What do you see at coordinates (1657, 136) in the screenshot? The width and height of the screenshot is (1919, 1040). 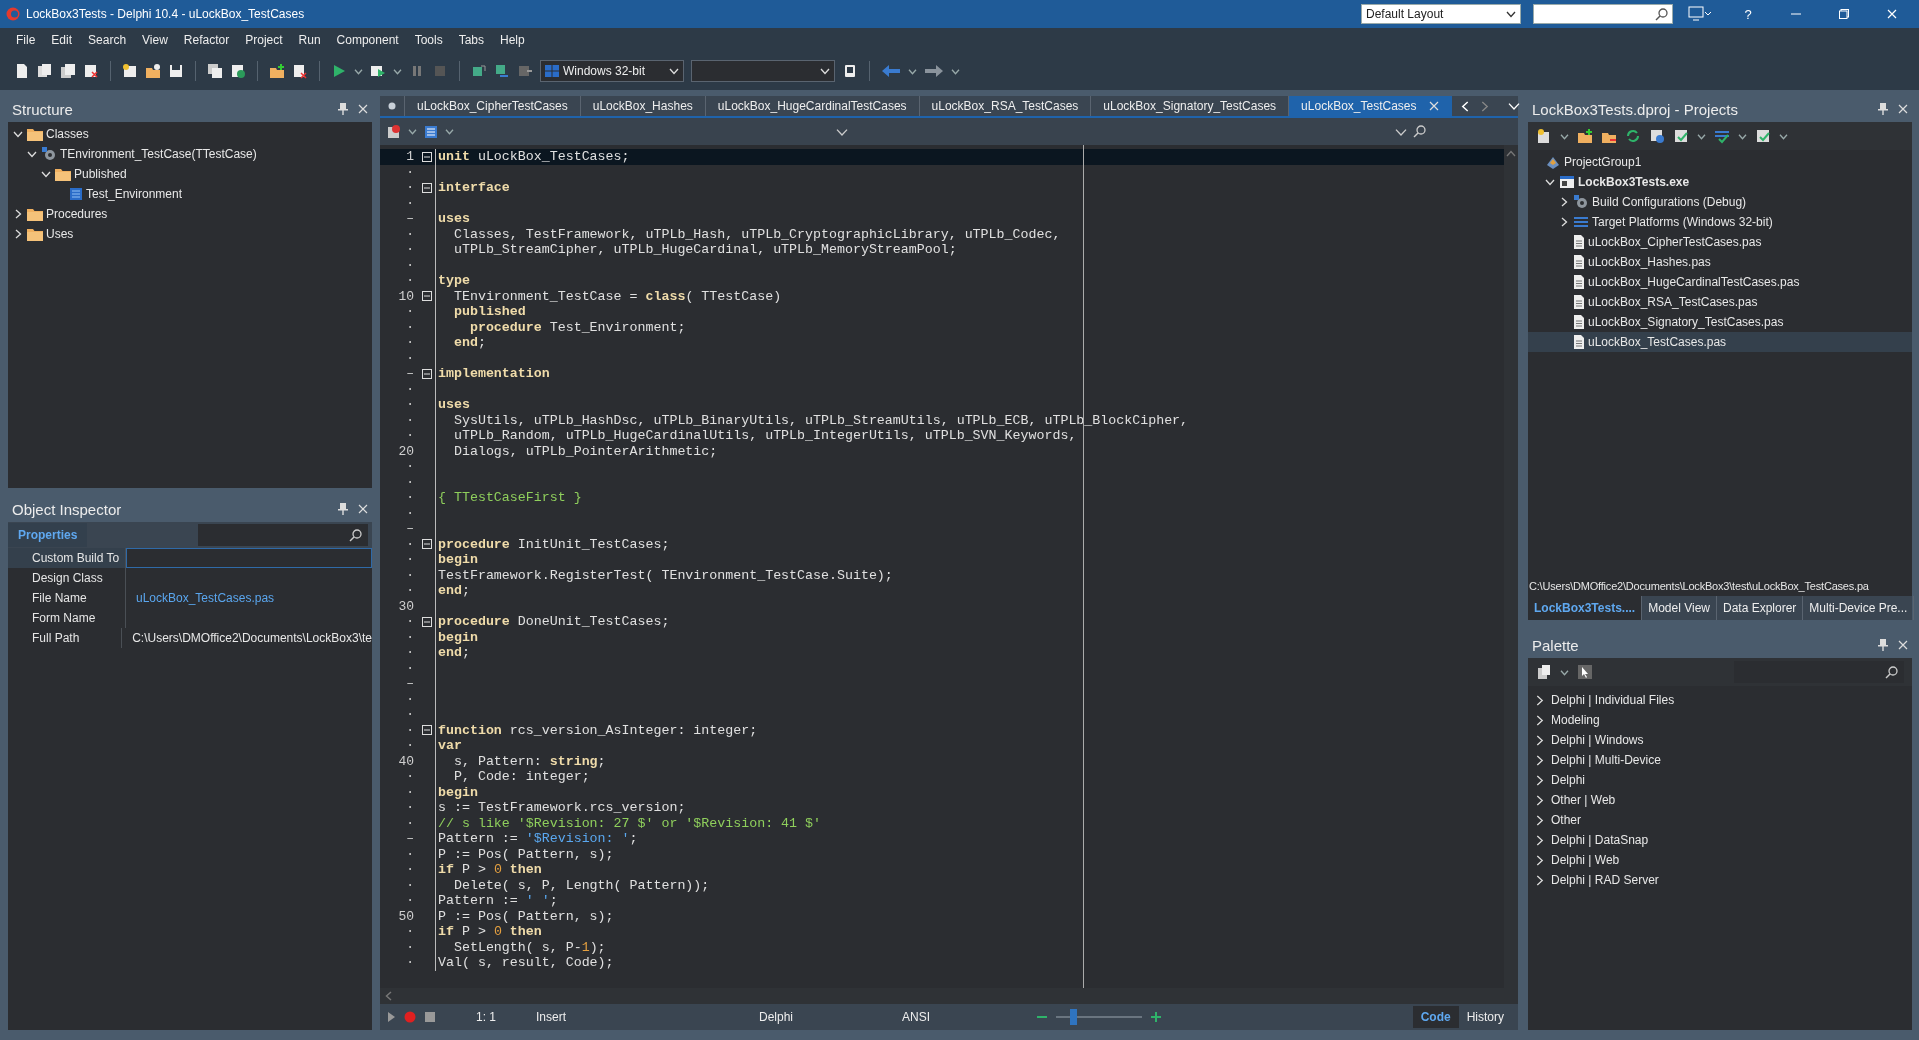 I see `build-icon` at bounding box center [1657, 136].